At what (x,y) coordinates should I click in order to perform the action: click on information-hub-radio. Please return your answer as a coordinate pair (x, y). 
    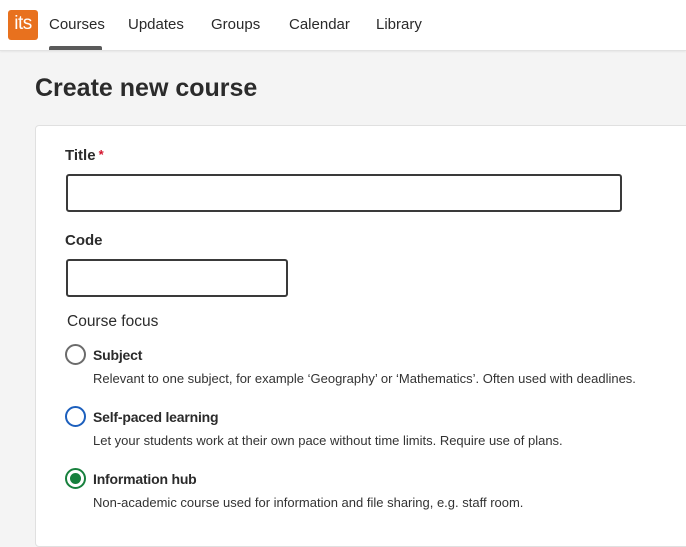
    Looking at the image, I should click on (75, 478).